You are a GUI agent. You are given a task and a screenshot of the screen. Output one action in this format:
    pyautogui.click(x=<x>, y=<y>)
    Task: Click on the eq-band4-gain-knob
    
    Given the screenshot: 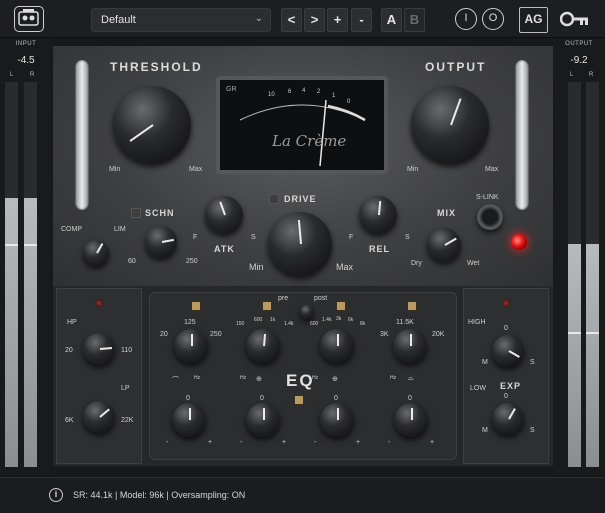 What is the action you would take?
    pyautogui.click(x=411, y=420)
    